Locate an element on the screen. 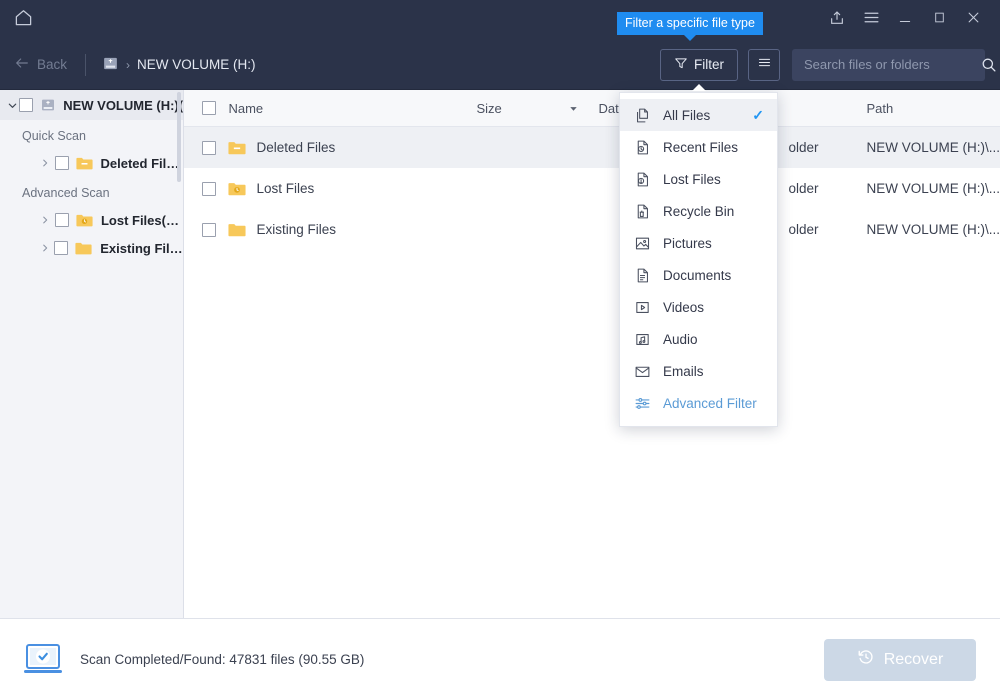 The image size is (1000, 700). search-input is located at coordinates (886, 64).